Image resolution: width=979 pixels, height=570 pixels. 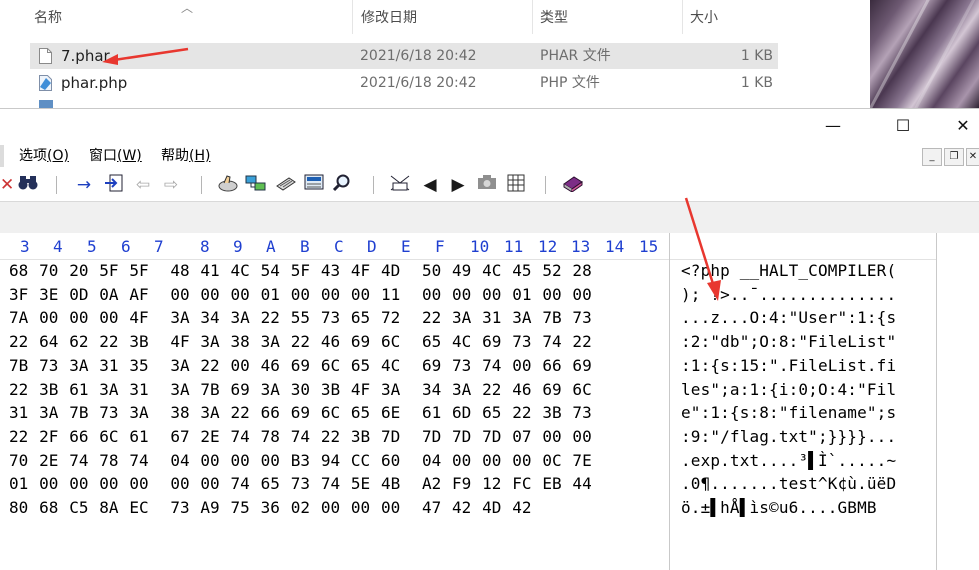 What do you see at coordinates (228, 185) in the screenshot?
I see `hand-disk-icon` at bounding box center [228, 185].